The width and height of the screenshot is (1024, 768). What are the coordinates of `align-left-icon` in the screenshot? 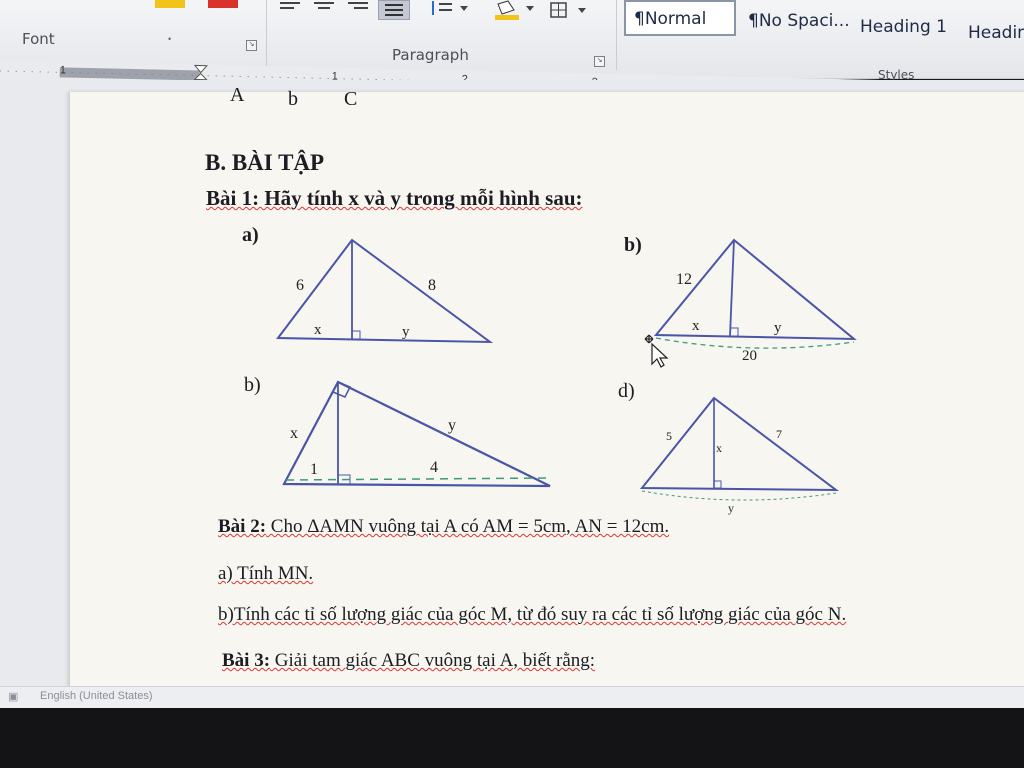 It's located at (290, 8).